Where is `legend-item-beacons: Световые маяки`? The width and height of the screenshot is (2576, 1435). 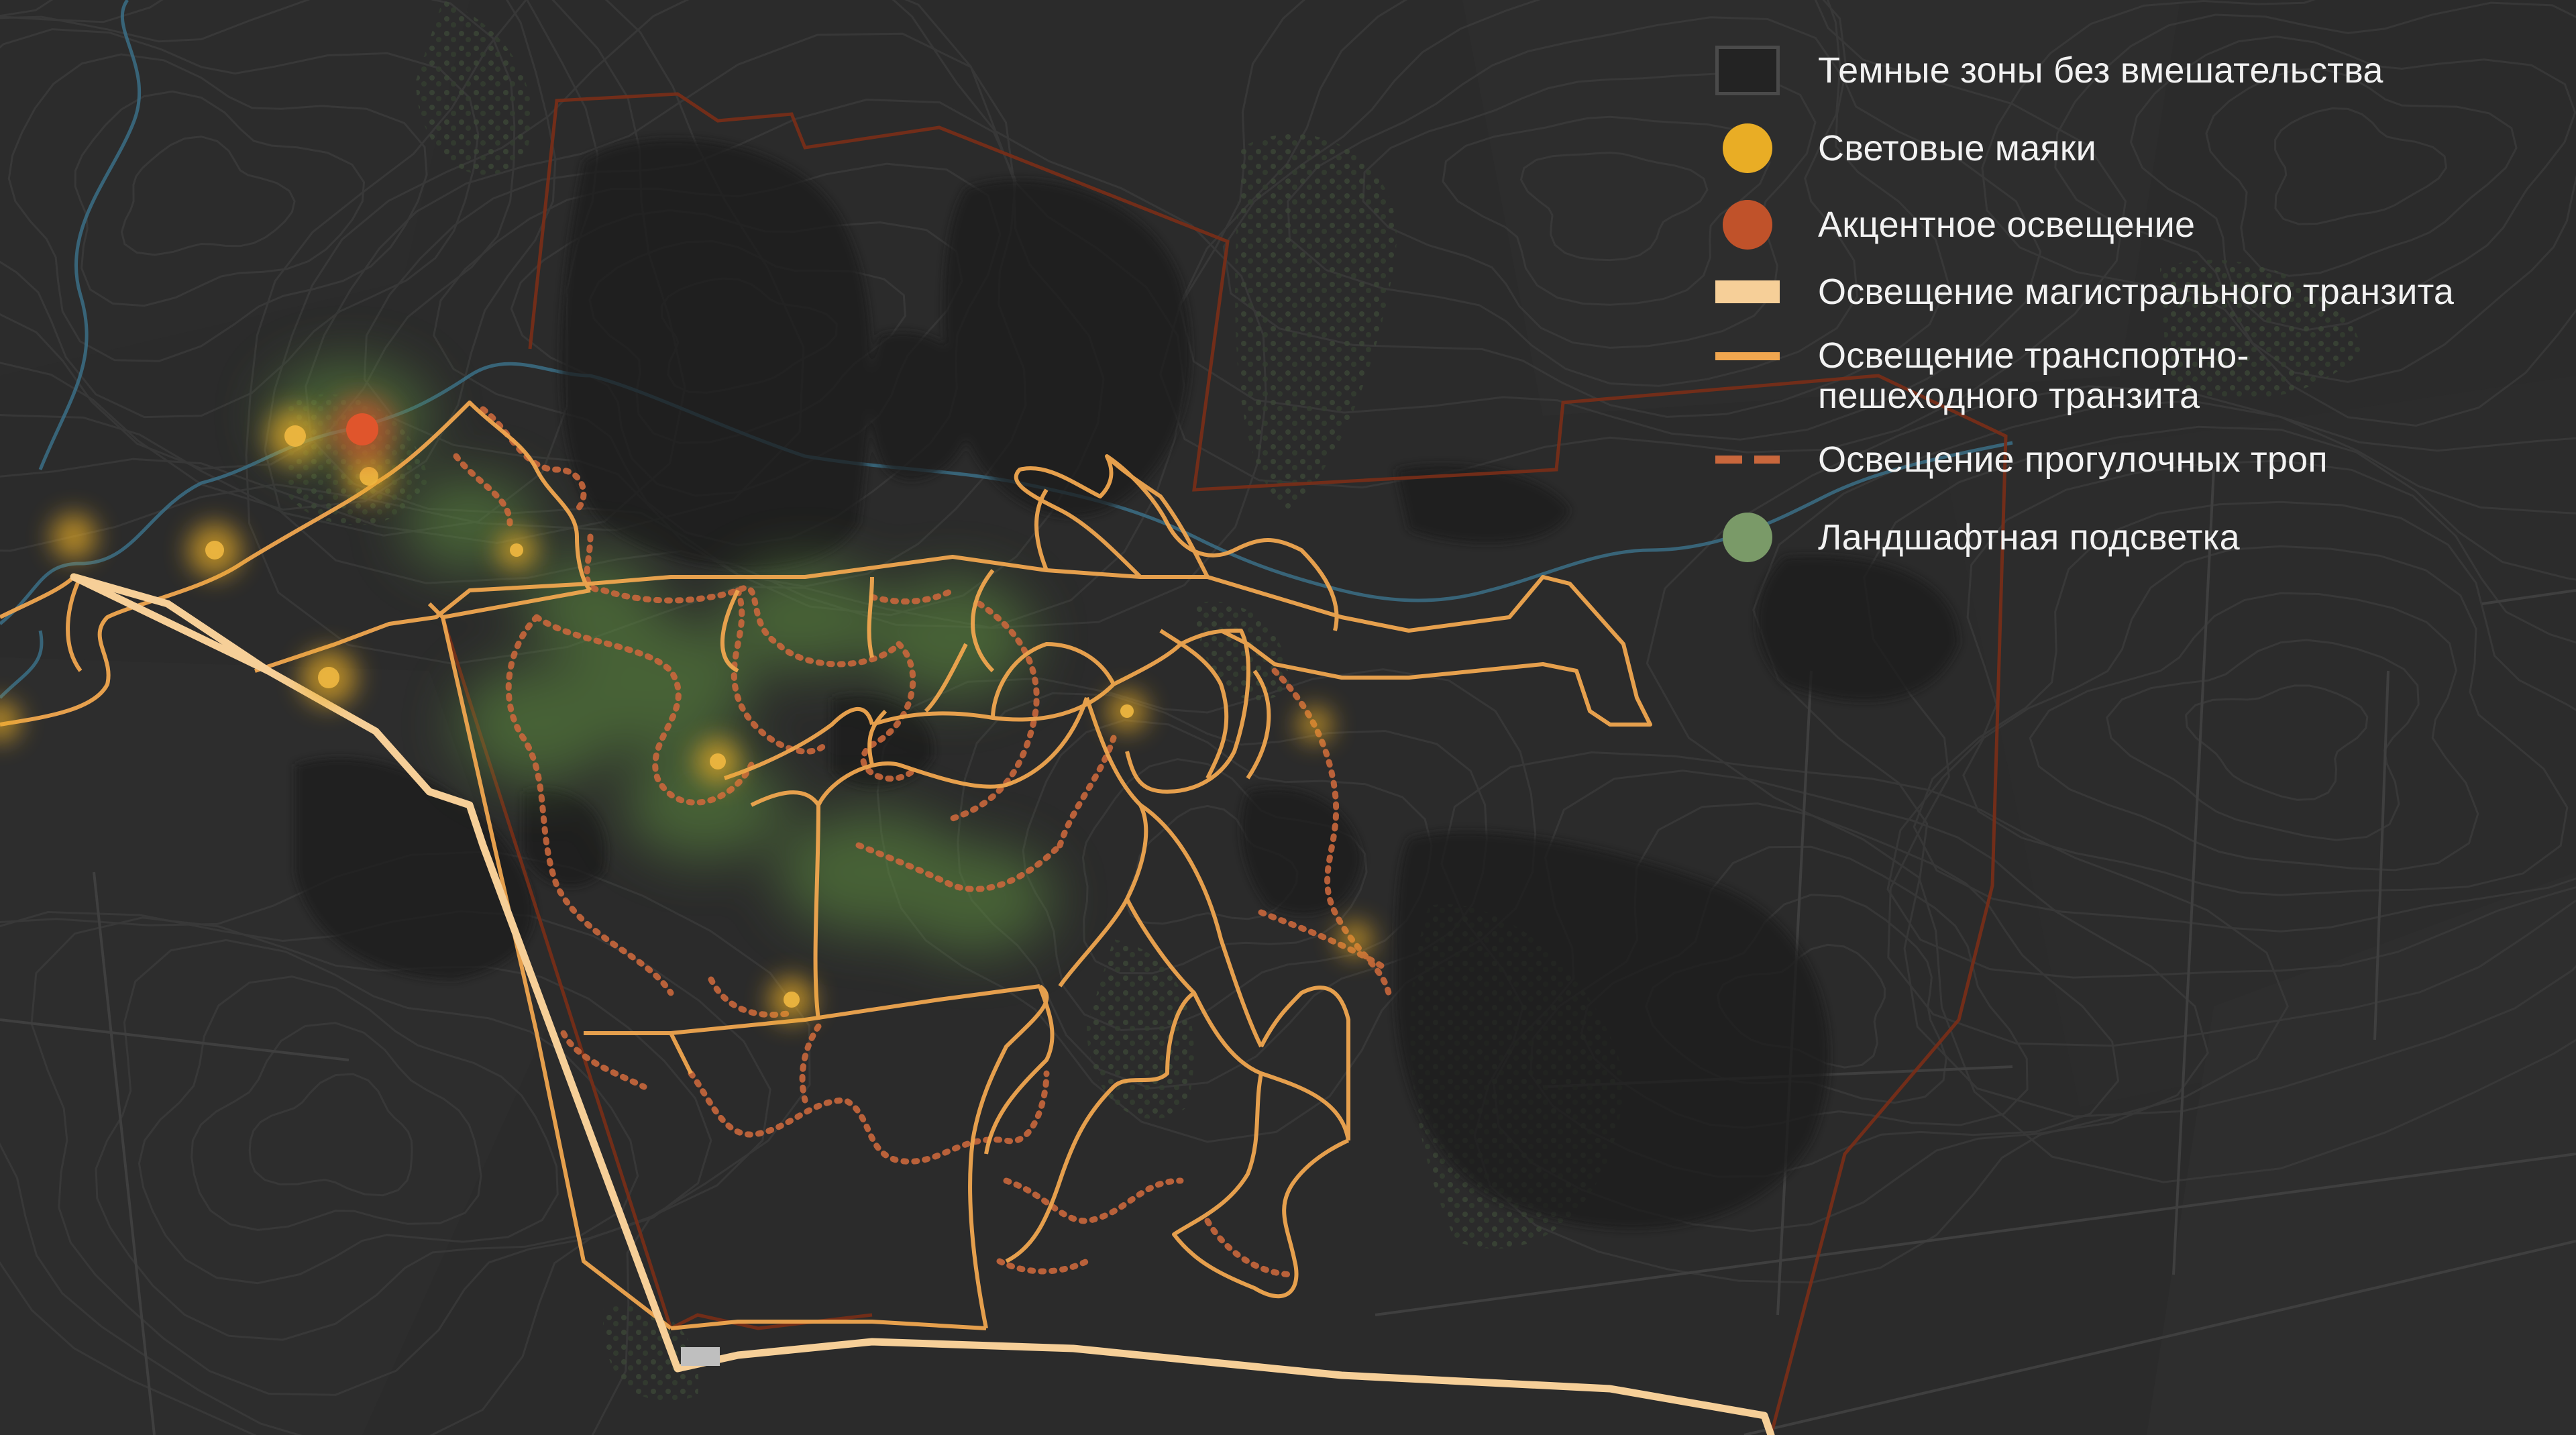 legend-item-beacons: Световые маяки is located at coordinates (1903, 148).